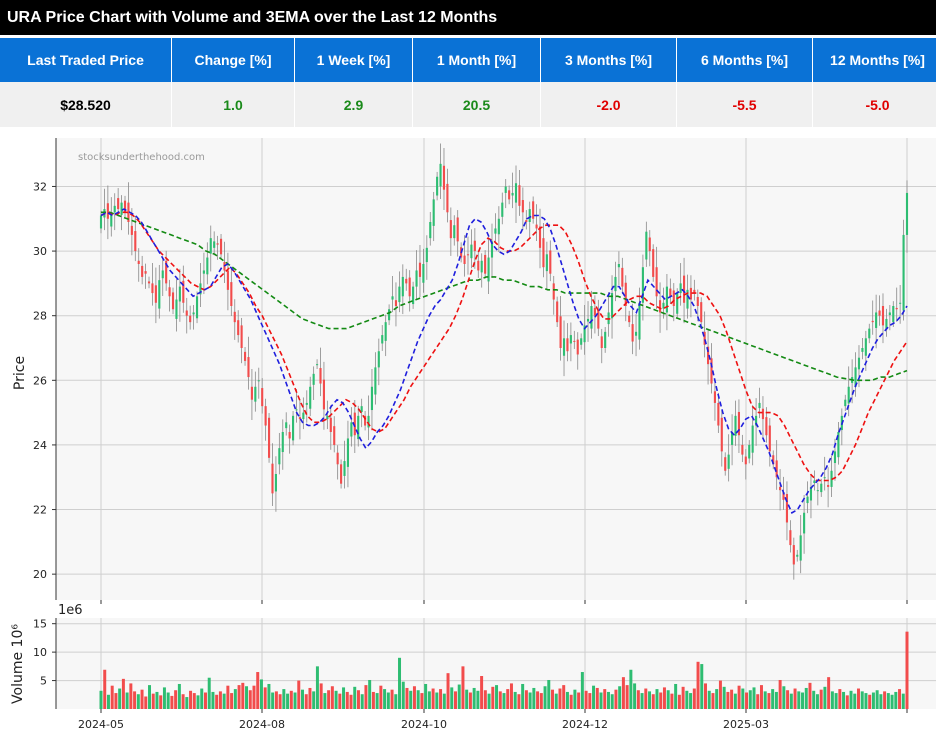  Describe the element at coordinates (40, 574) in the screenshot. I see `price-y-tick-label: 20` at that location.